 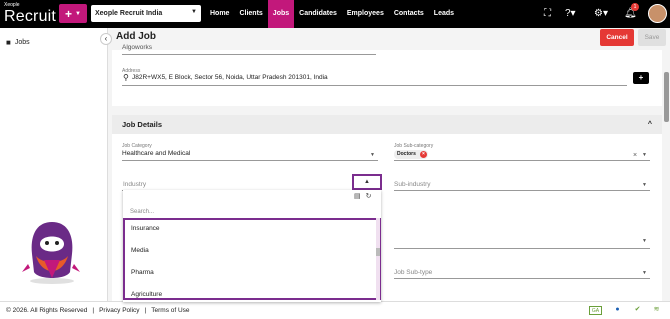 I want to click on nav-contacts: Contacts, so click(x=409, y=14).